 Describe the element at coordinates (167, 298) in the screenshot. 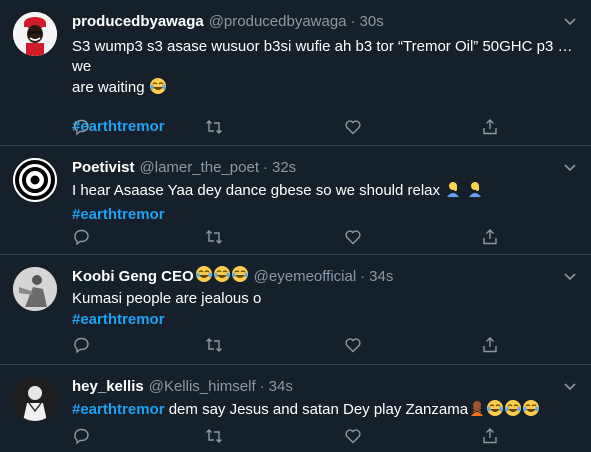

I see `tweet-text-line: Kumasi people are jealous o` at that location.